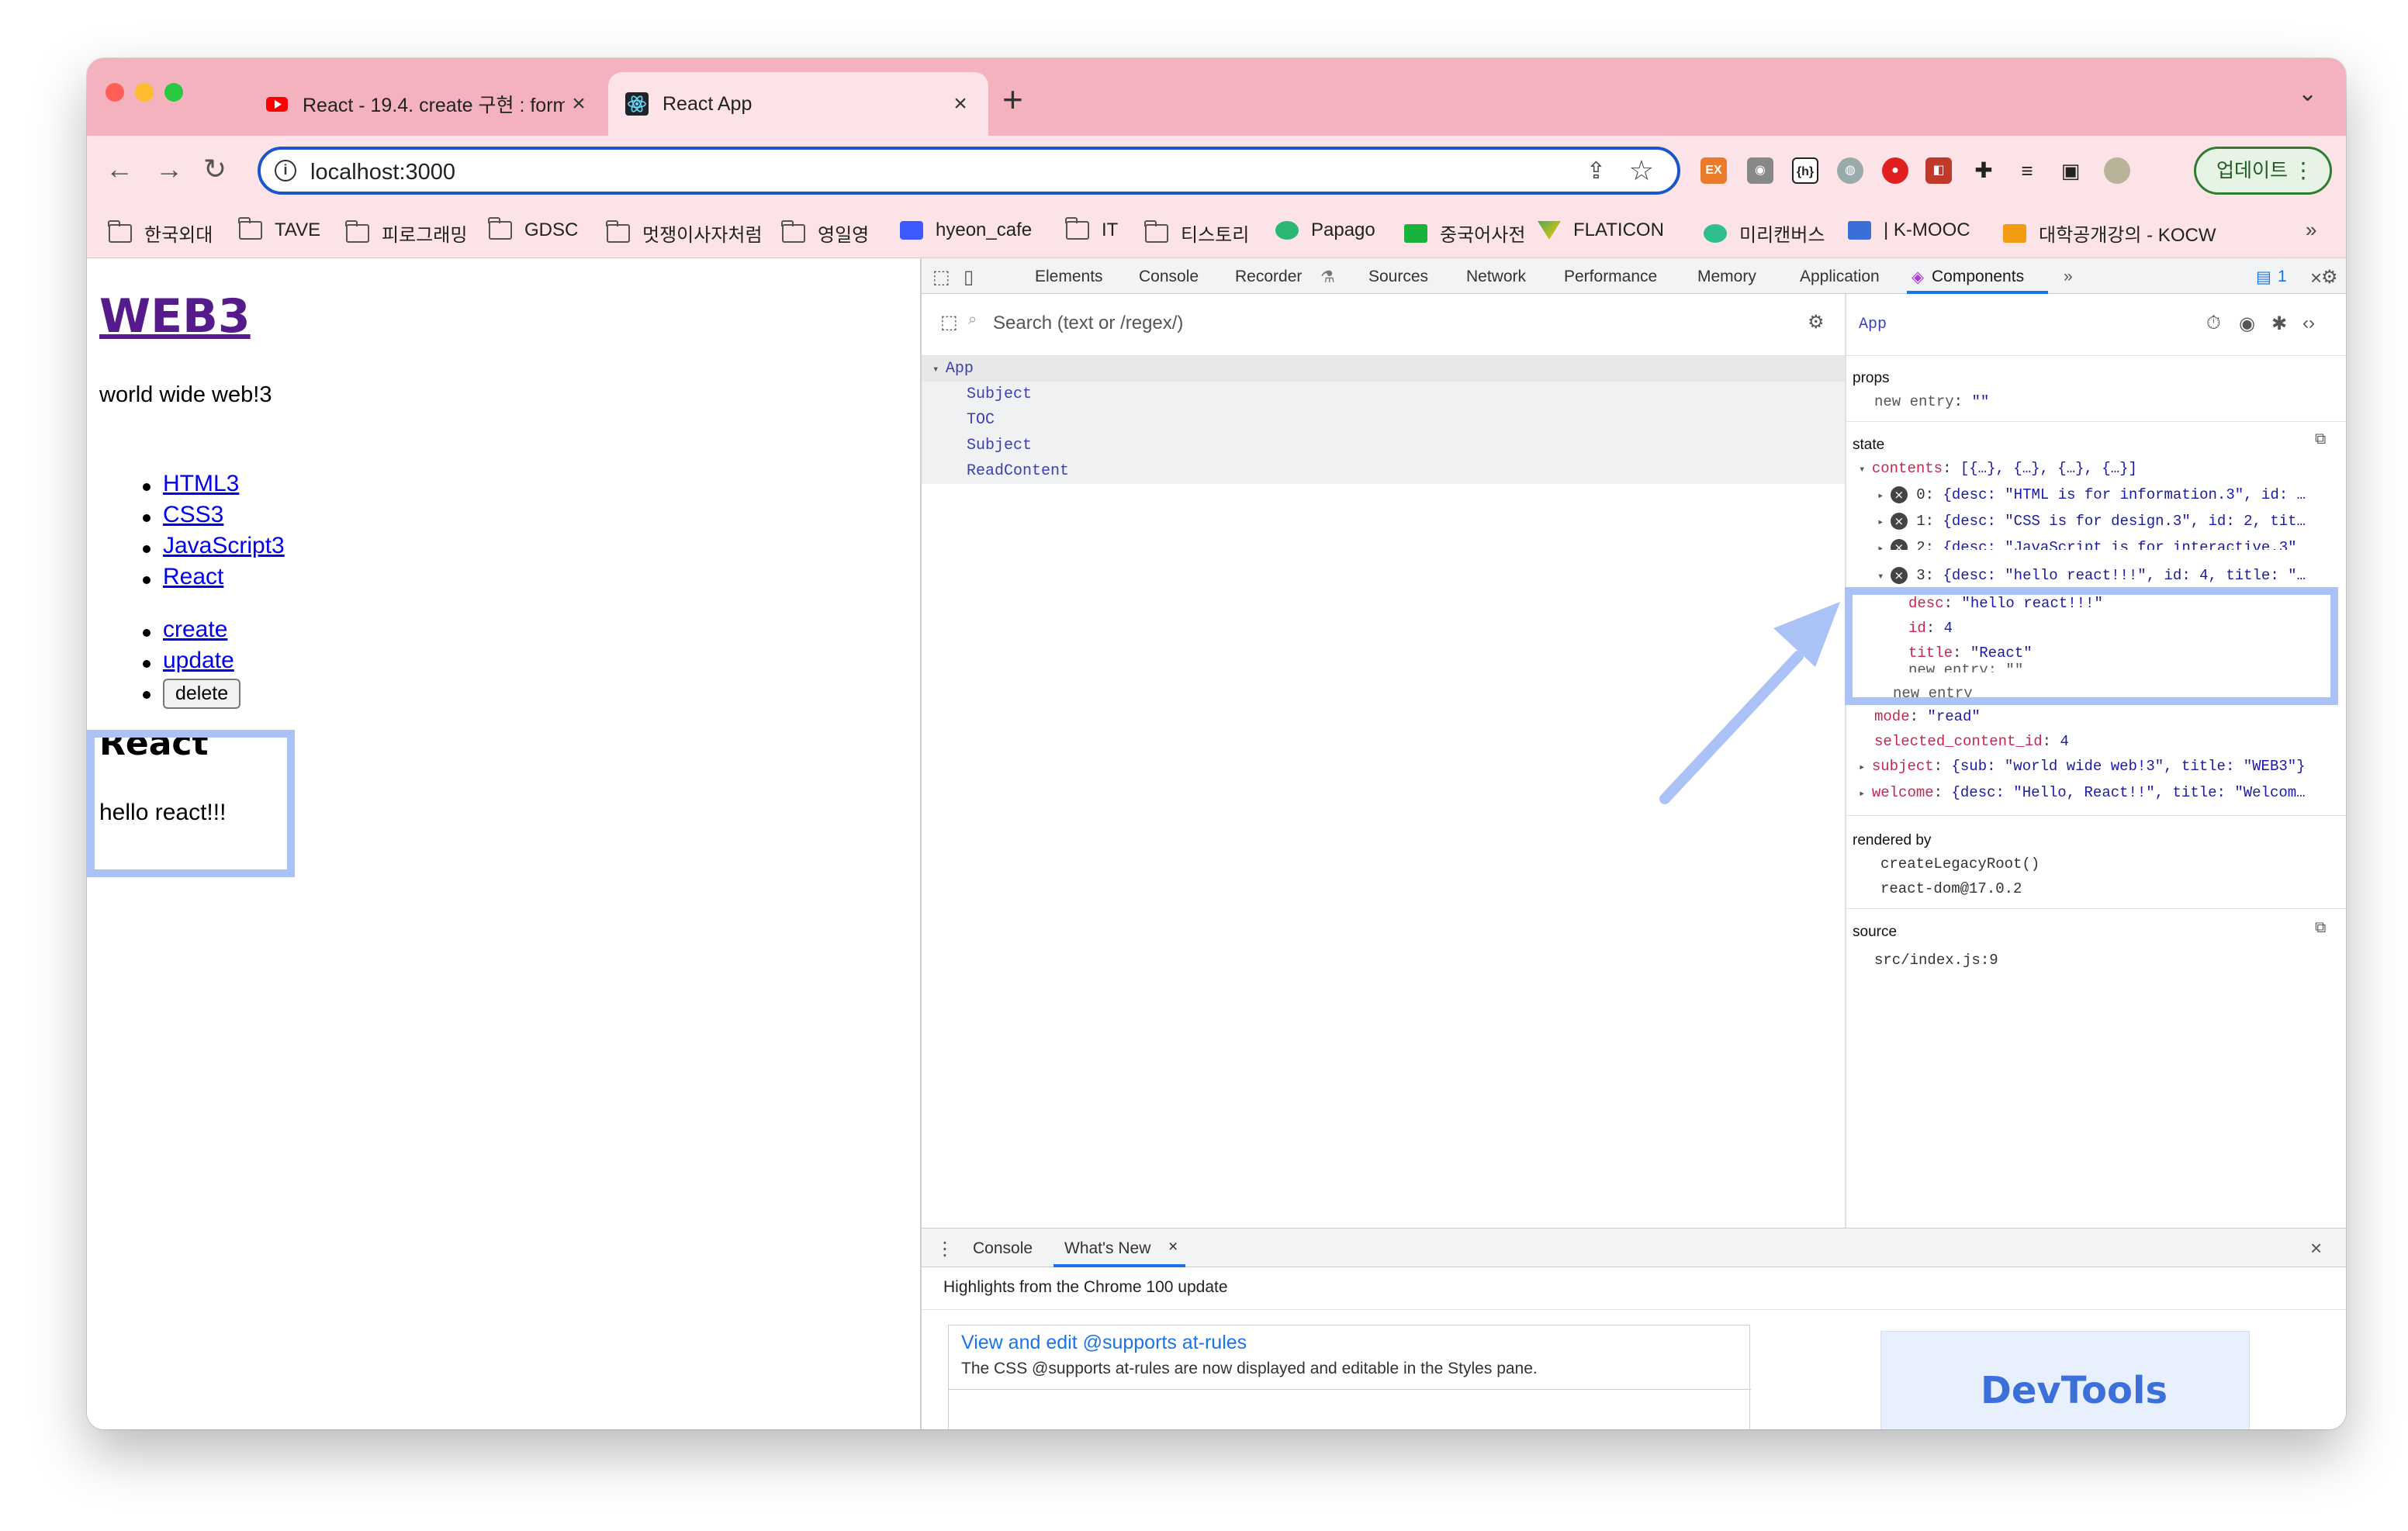 The height and width of the screenshot is (1531, 2408). I want to click on tab-application: Application, so click(1840, 277).